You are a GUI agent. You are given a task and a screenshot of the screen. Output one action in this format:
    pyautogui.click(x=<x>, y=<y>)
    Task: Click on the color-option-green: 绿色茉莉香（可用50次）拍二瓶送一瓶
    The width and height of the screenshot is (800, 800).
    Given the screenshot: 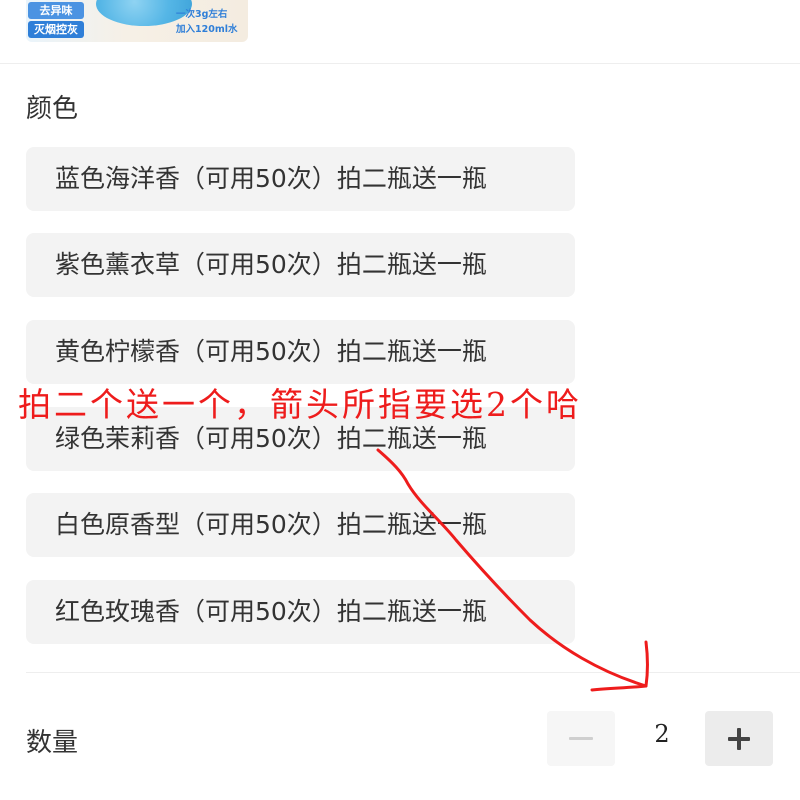 What is the action you would take?
    pyautogui.click(x=300, y=439)
    